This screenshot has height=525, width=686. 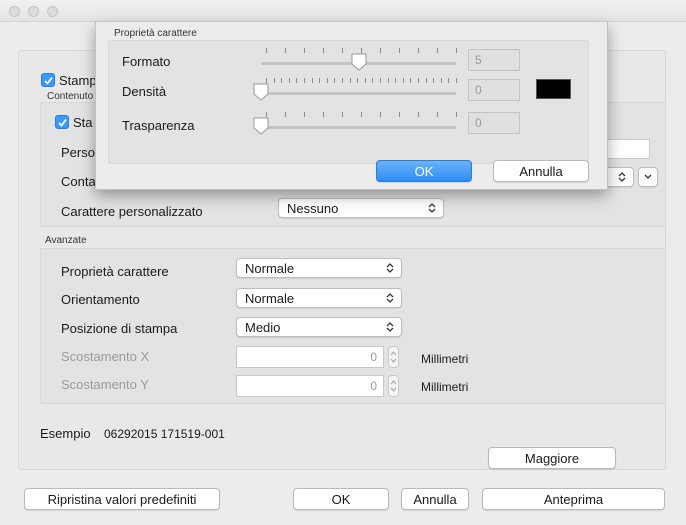 What do you see at coordinates (270, 298) in the screenshot?
I see `orientation-value: Normale` at bounding box center [270, 298].